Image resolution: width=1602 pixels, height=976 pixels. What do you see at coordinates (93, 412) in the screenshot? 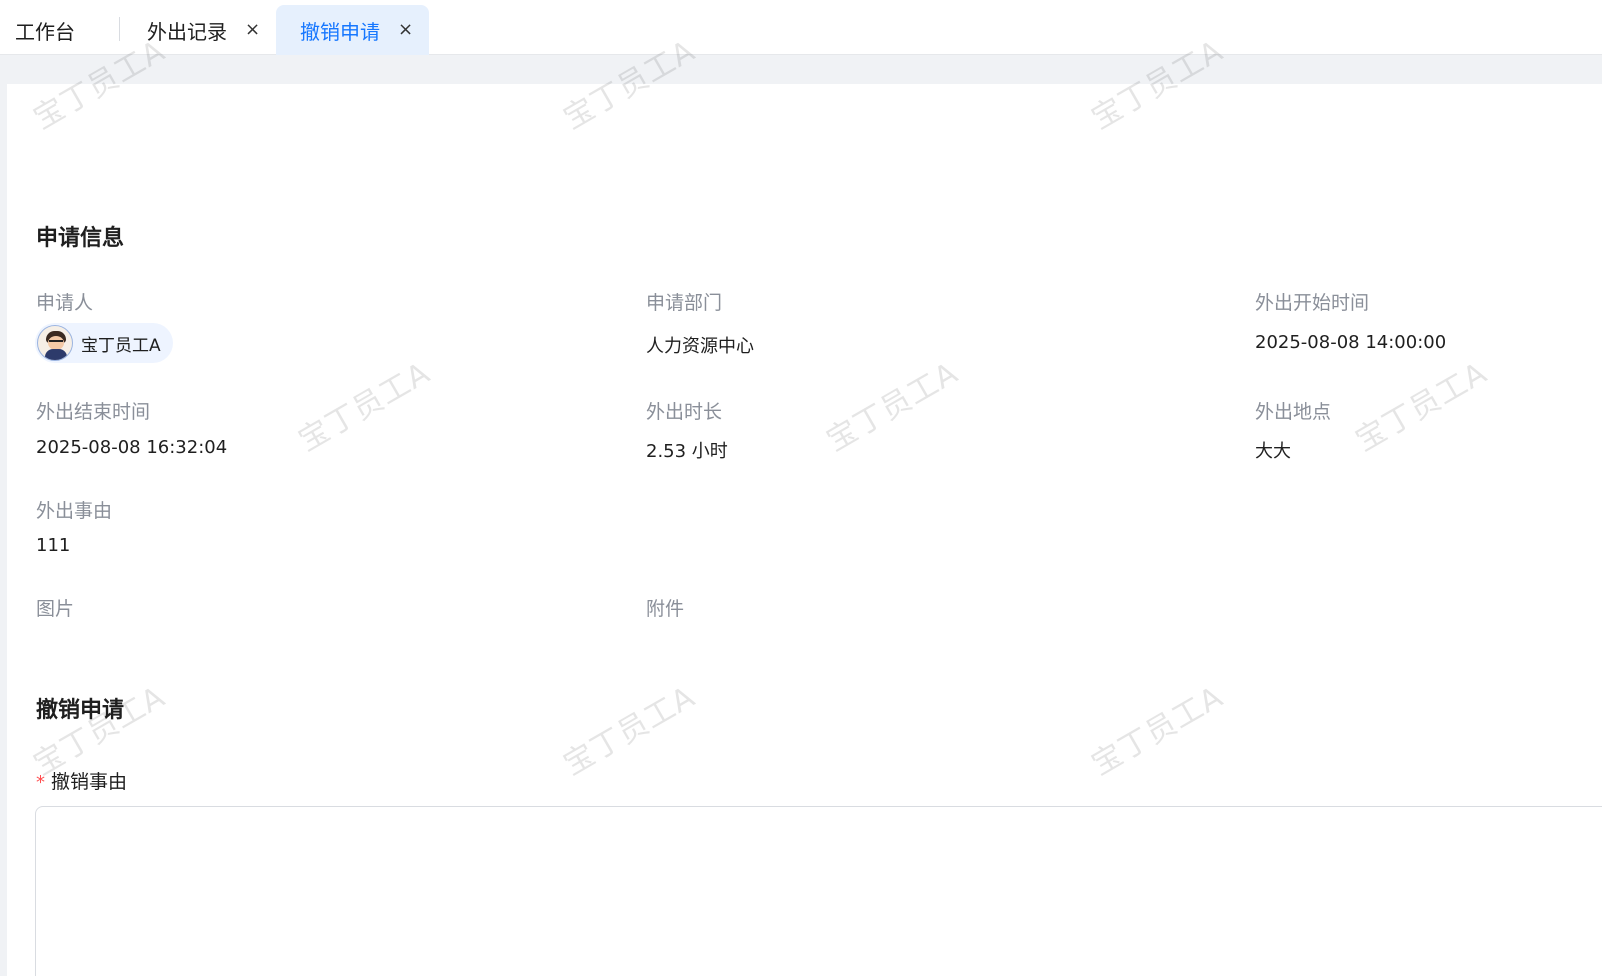
I see `end-time-label: 外出结束时间` at bounding box center [93, 412].